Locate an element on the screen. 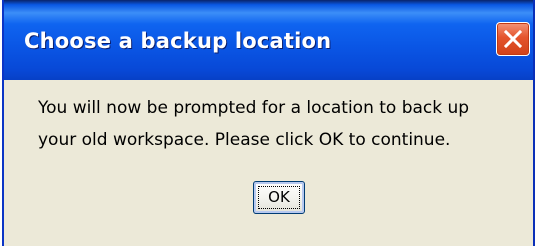  ok-button: OK is located at coordinates (279, 197).